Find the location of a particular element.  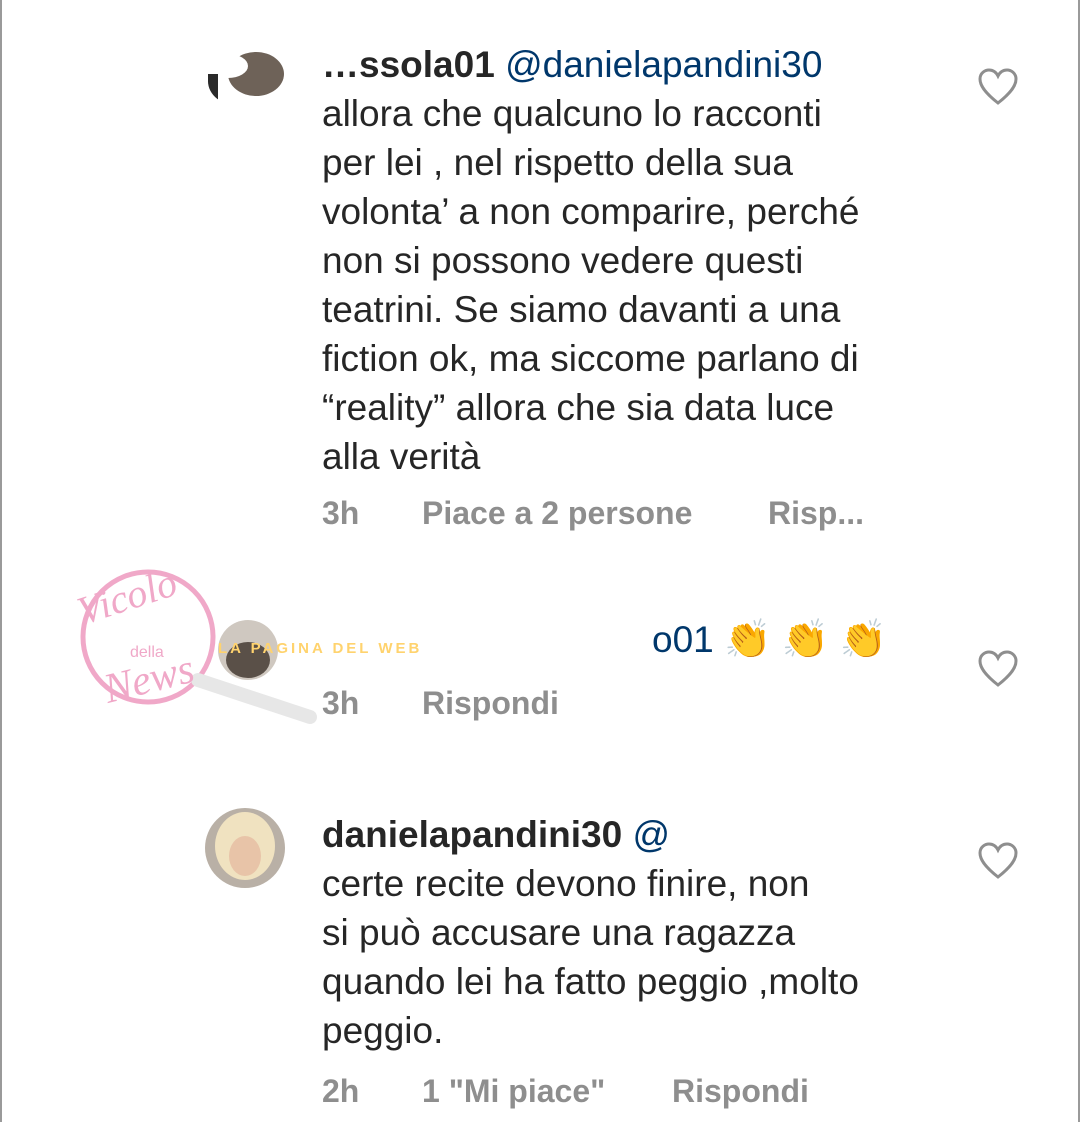

comment-time: 2h is located at coordinates (341, 1091).